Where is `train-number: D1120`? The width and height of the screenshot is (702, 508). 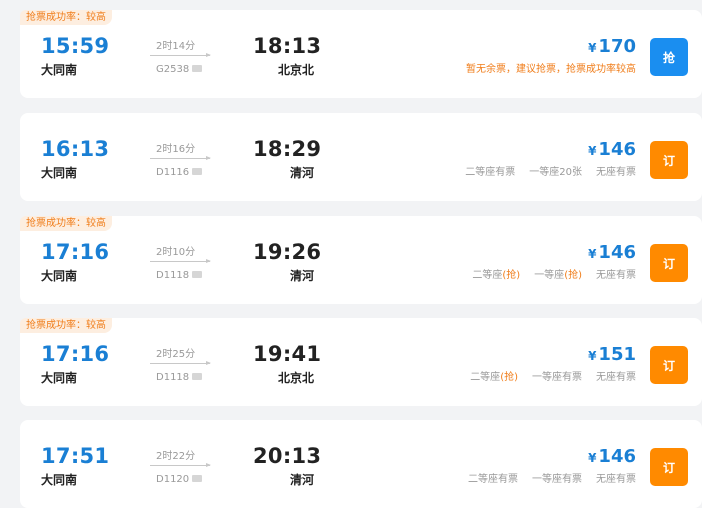 train-number: D1120 is located at coordinates (179, 480).